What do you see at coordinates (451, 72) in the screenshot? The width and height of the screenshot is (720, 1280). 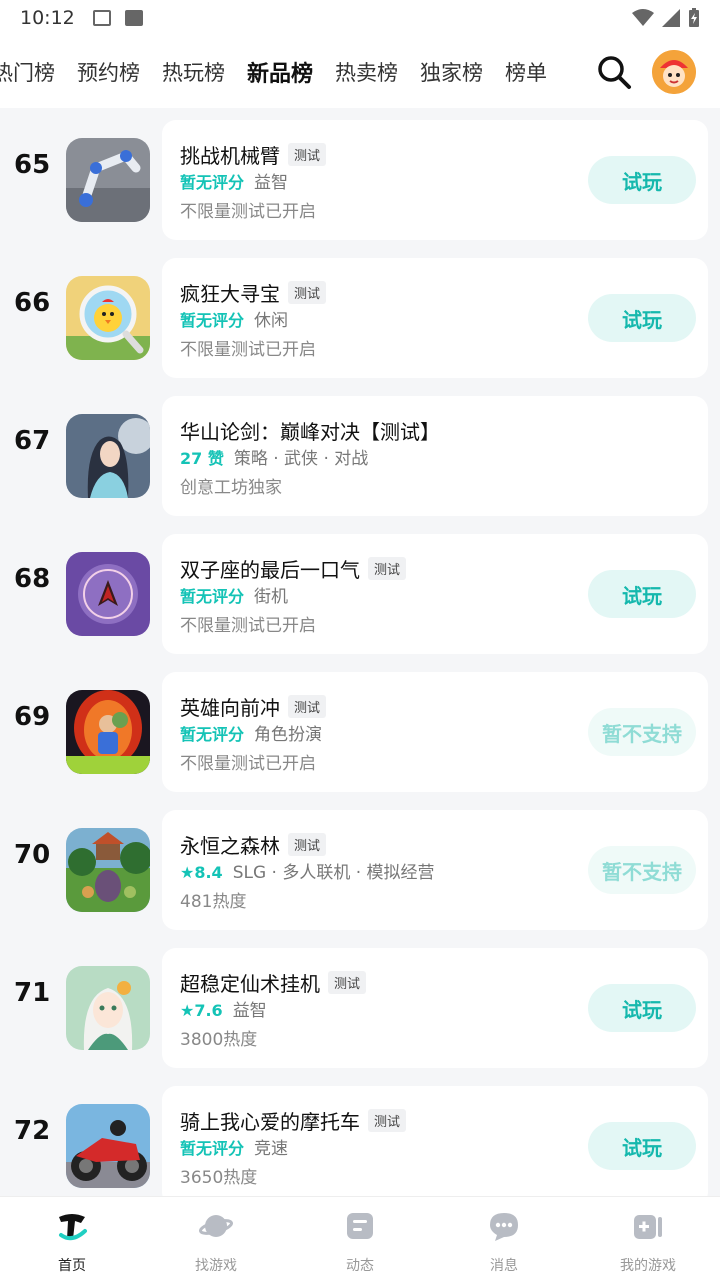 I see `tab-5: 独家榜` at bounding box center [451, 72].